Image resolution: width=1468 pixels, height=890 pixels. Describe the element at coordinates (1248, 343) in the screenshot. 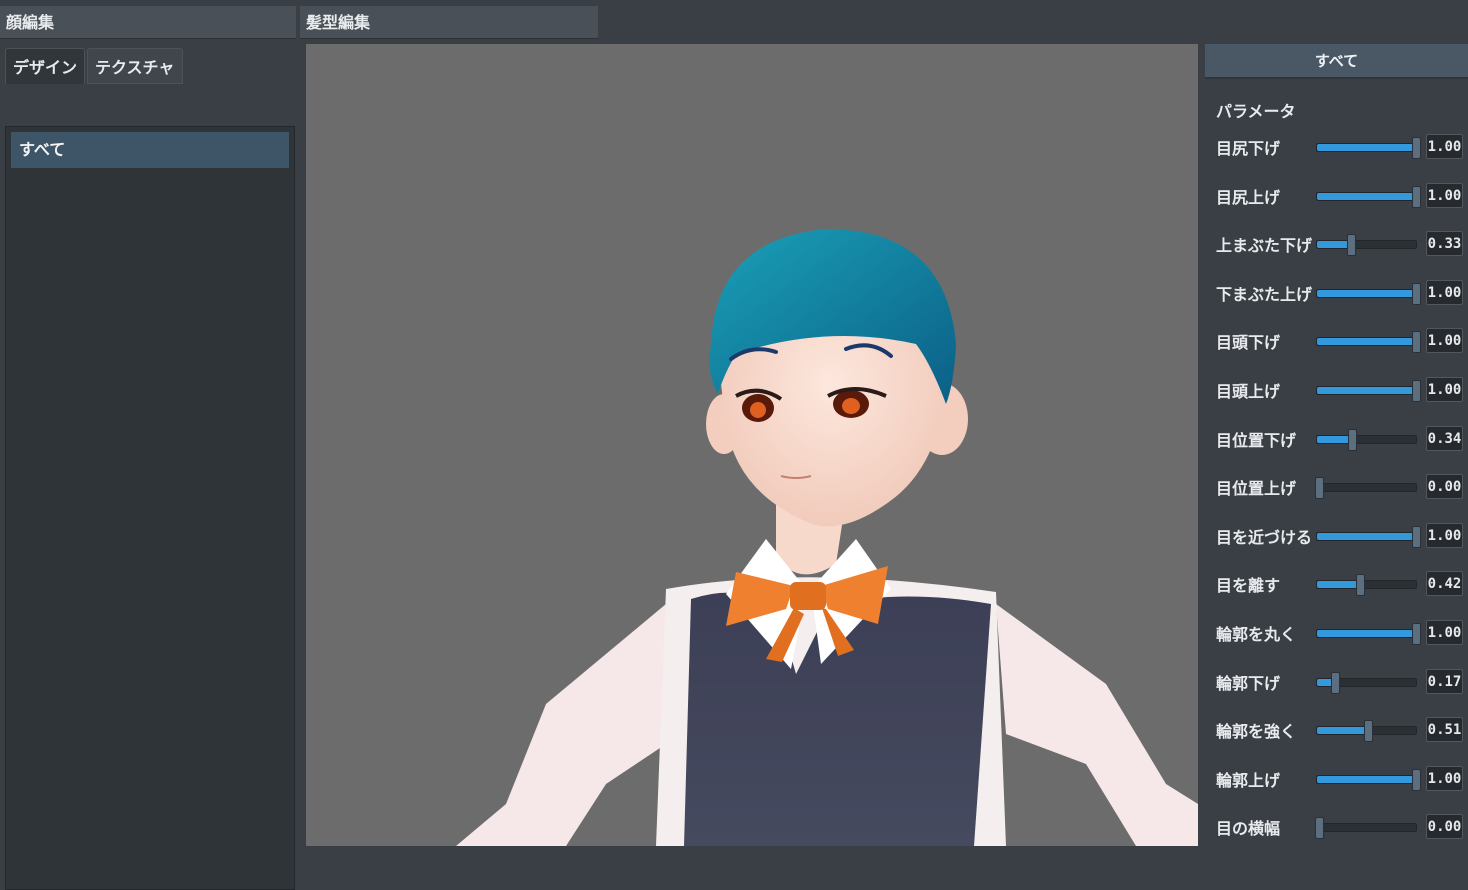

I see `parameter-label: 目頭下げ` at that location.